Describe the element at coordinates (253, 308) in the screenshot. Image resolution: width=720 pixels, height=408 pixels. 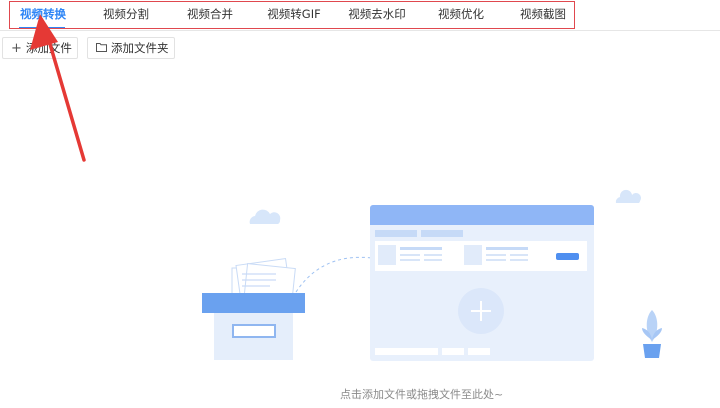
I see `documents-box-icon` at that location.